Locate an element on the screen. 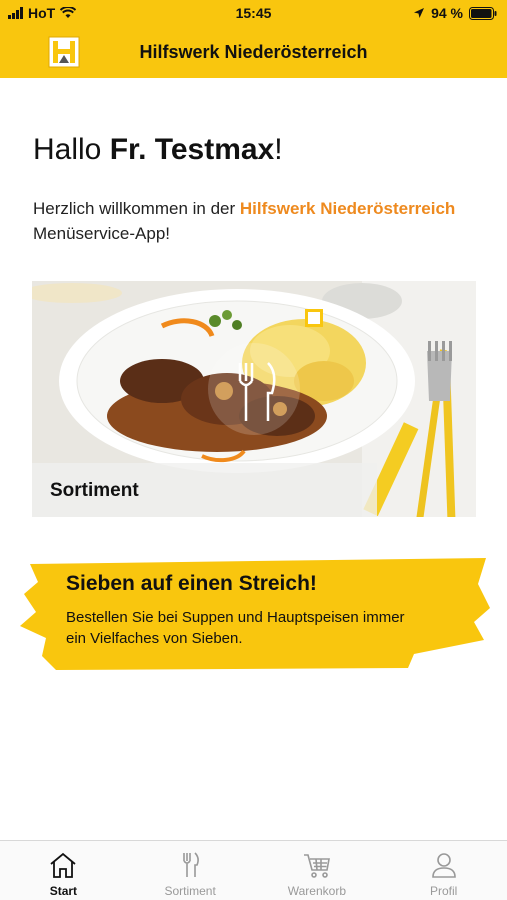  app-title: Hilfswerk Niederösterreich is located at coordinates (253, 52).